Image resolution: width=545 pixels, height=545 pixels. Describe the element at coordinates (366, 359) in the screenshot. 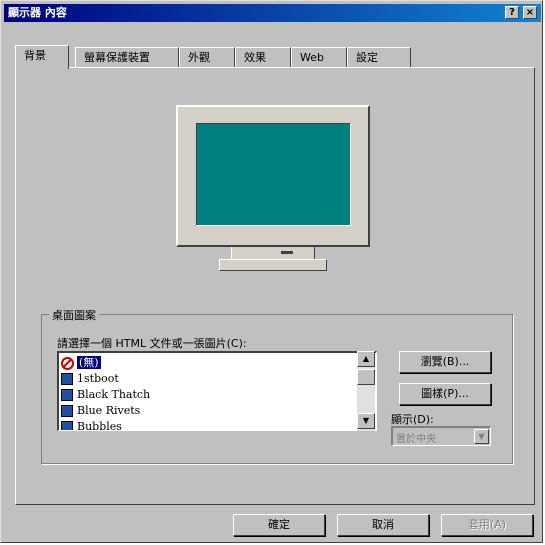

I see `scroll-up-icon: ▲` at that location.